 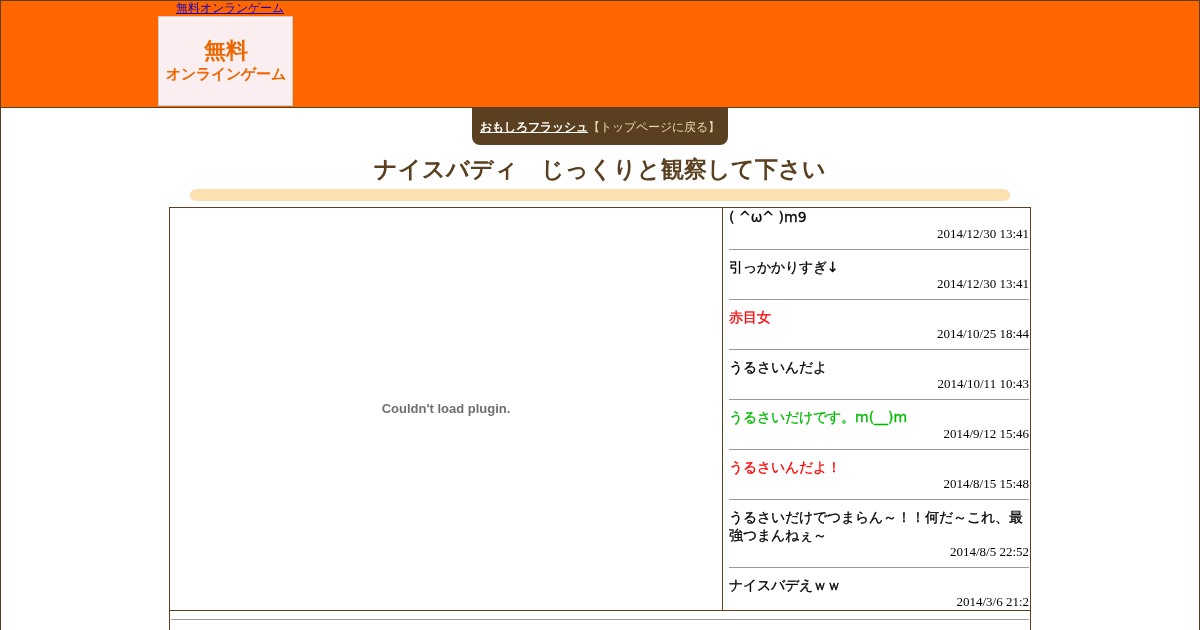 I want to click on nav-text: 【トップページに戻る】, so click(x=654, y=127).